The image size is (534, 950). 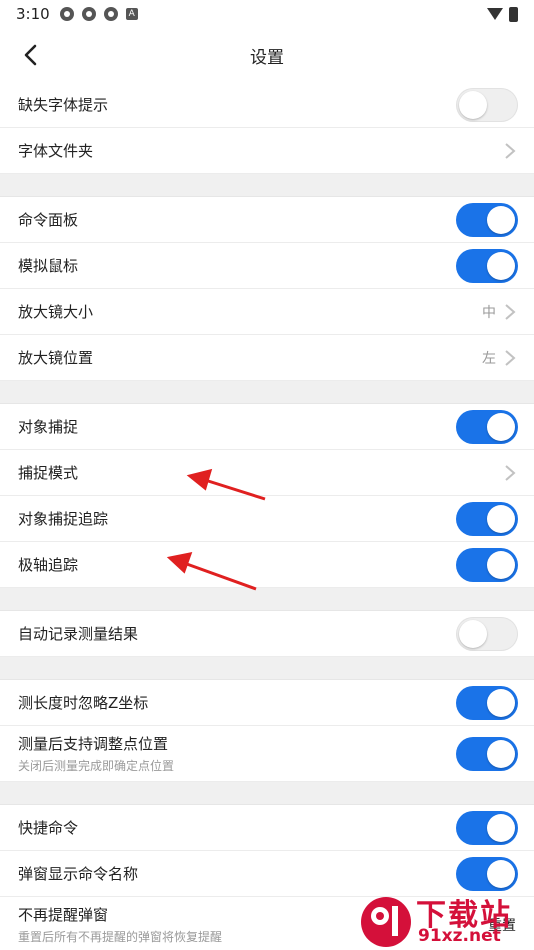 I want to click on settings-row: 缺失字体提示, so click(x=267, y=105).